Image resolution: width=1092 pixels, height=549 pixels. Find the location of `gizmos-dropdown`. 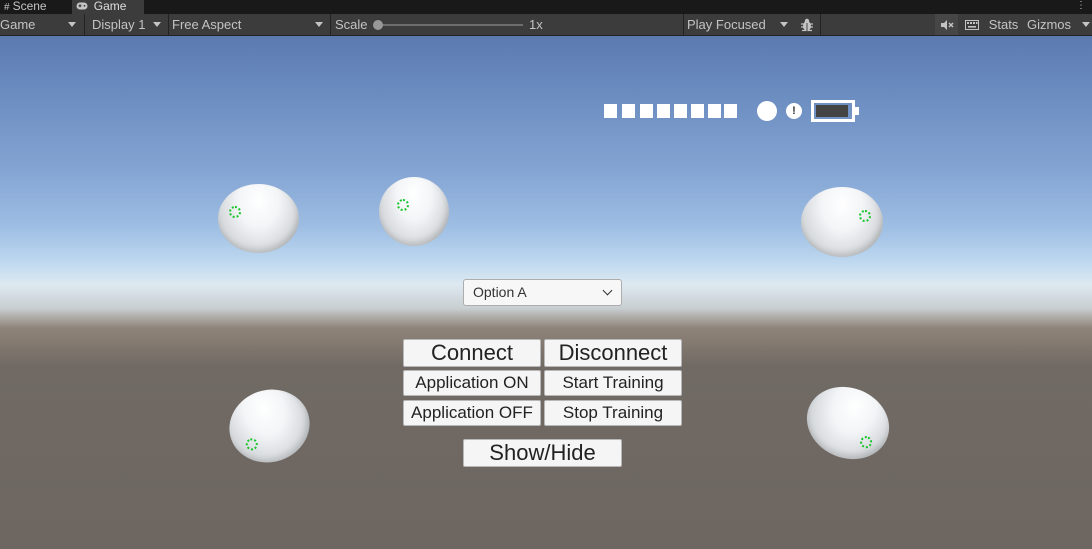

gizmos-dropdown is located at coordinates (1085, 25).